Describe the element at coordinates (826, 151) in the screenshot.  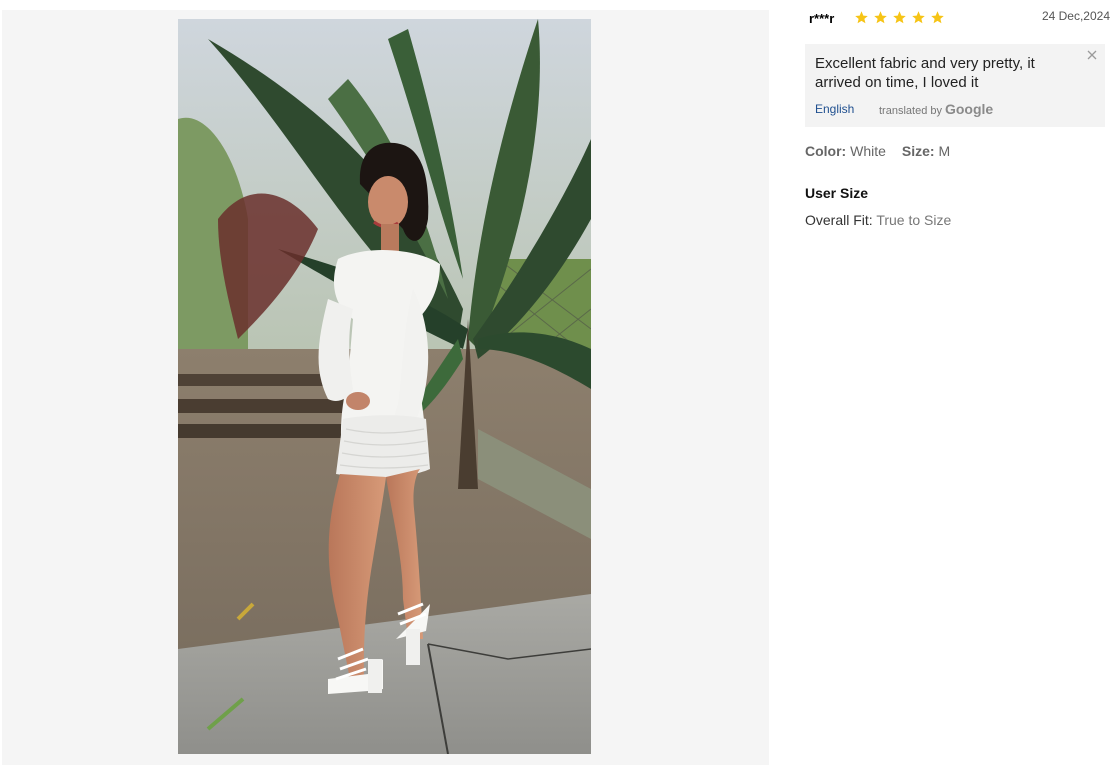
I see `color-label: Color:` at that location.